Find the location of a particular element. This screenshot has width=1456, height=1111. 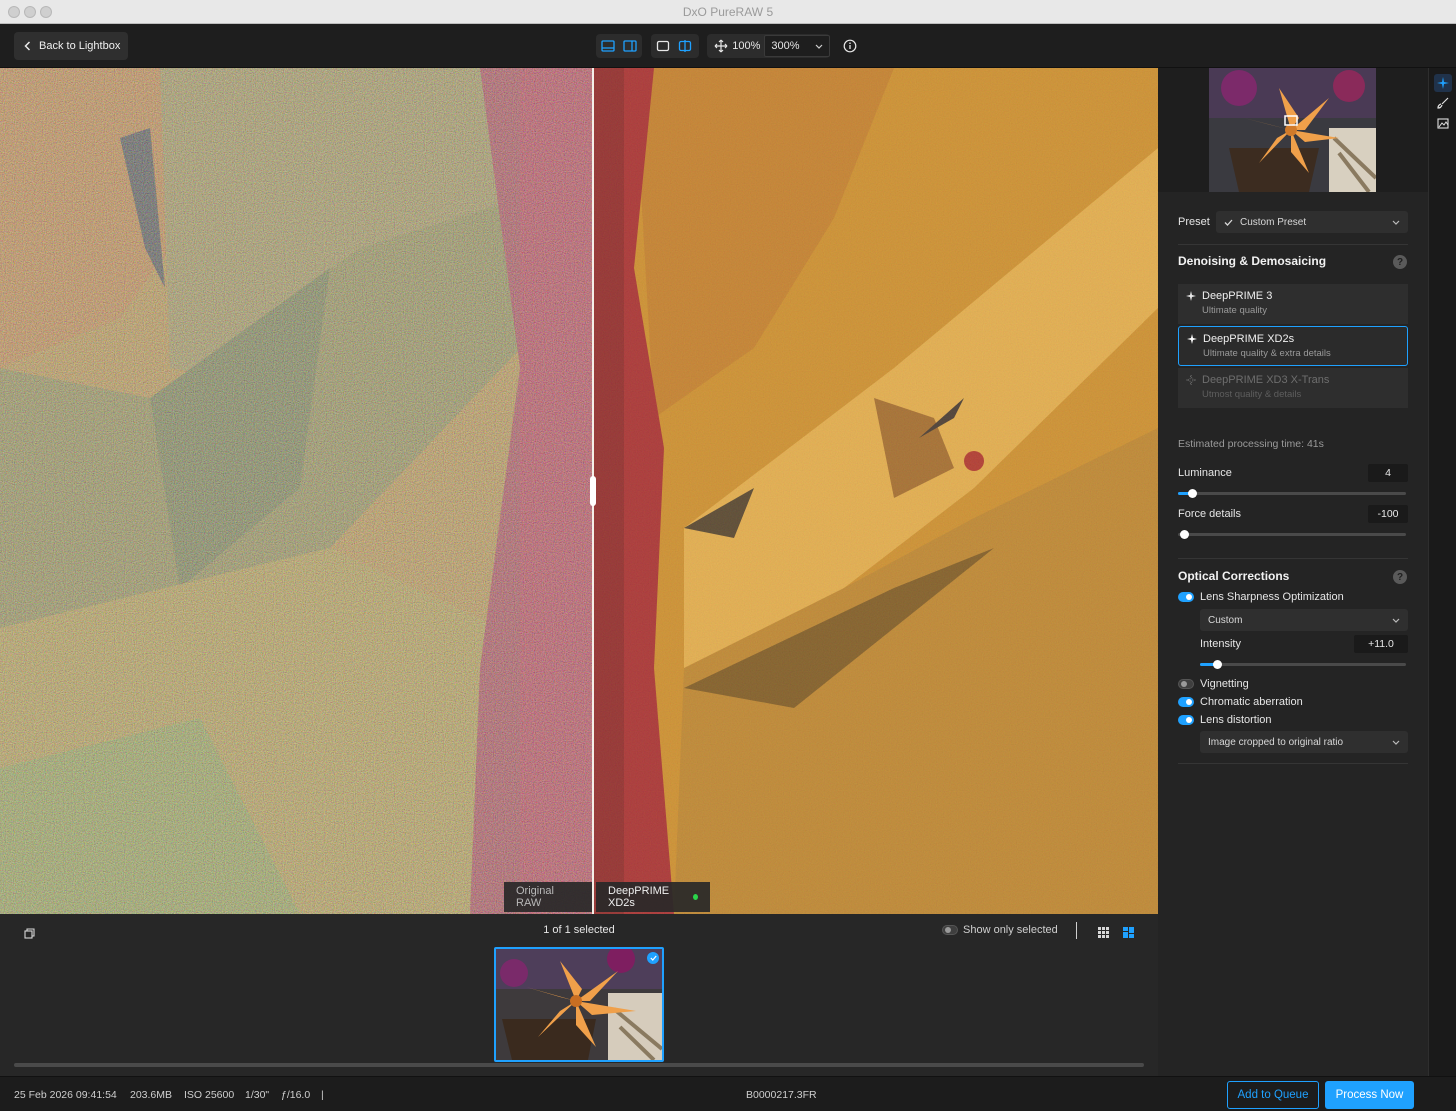

compare-mode-group is located at coordinates (675, 46).